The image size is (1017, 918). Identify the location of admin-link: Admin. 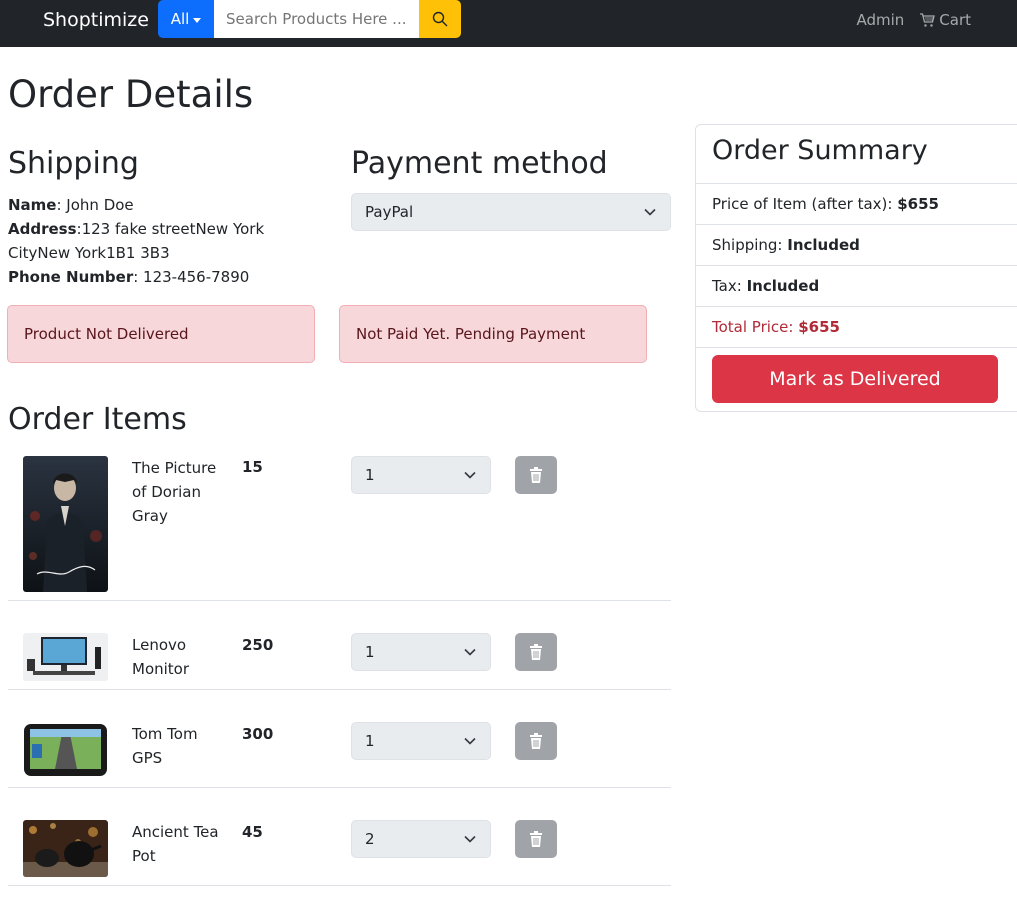
(880, 20).